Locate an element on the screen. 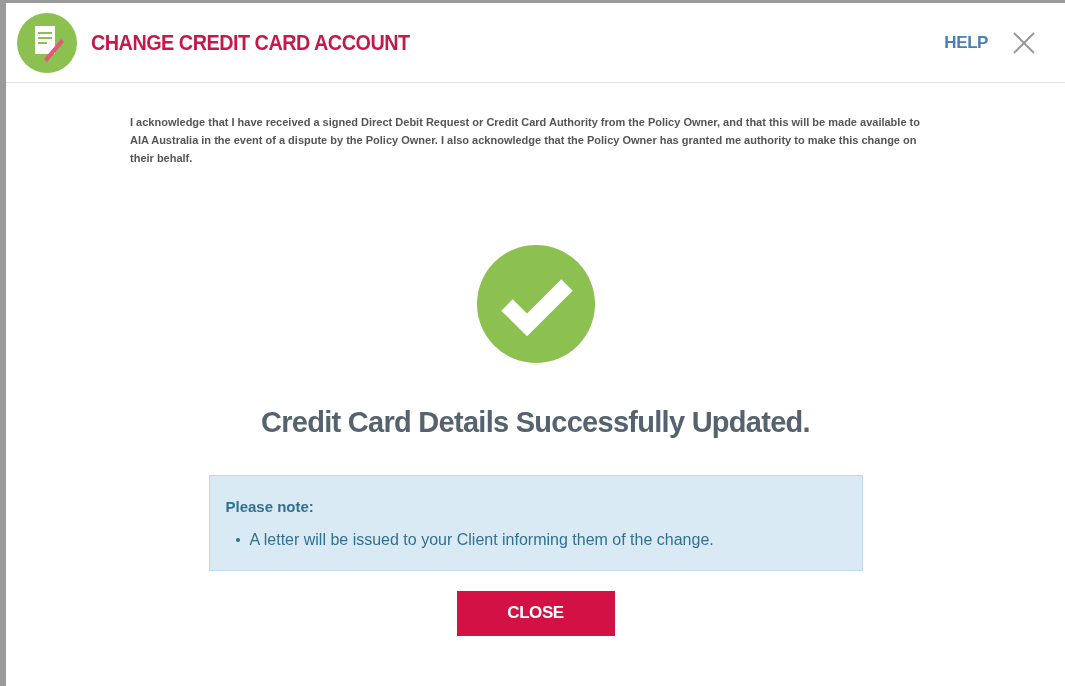 The width and height of the screenshot is (1065, 686). checkmark-icon is located at coordinates (535, 304).